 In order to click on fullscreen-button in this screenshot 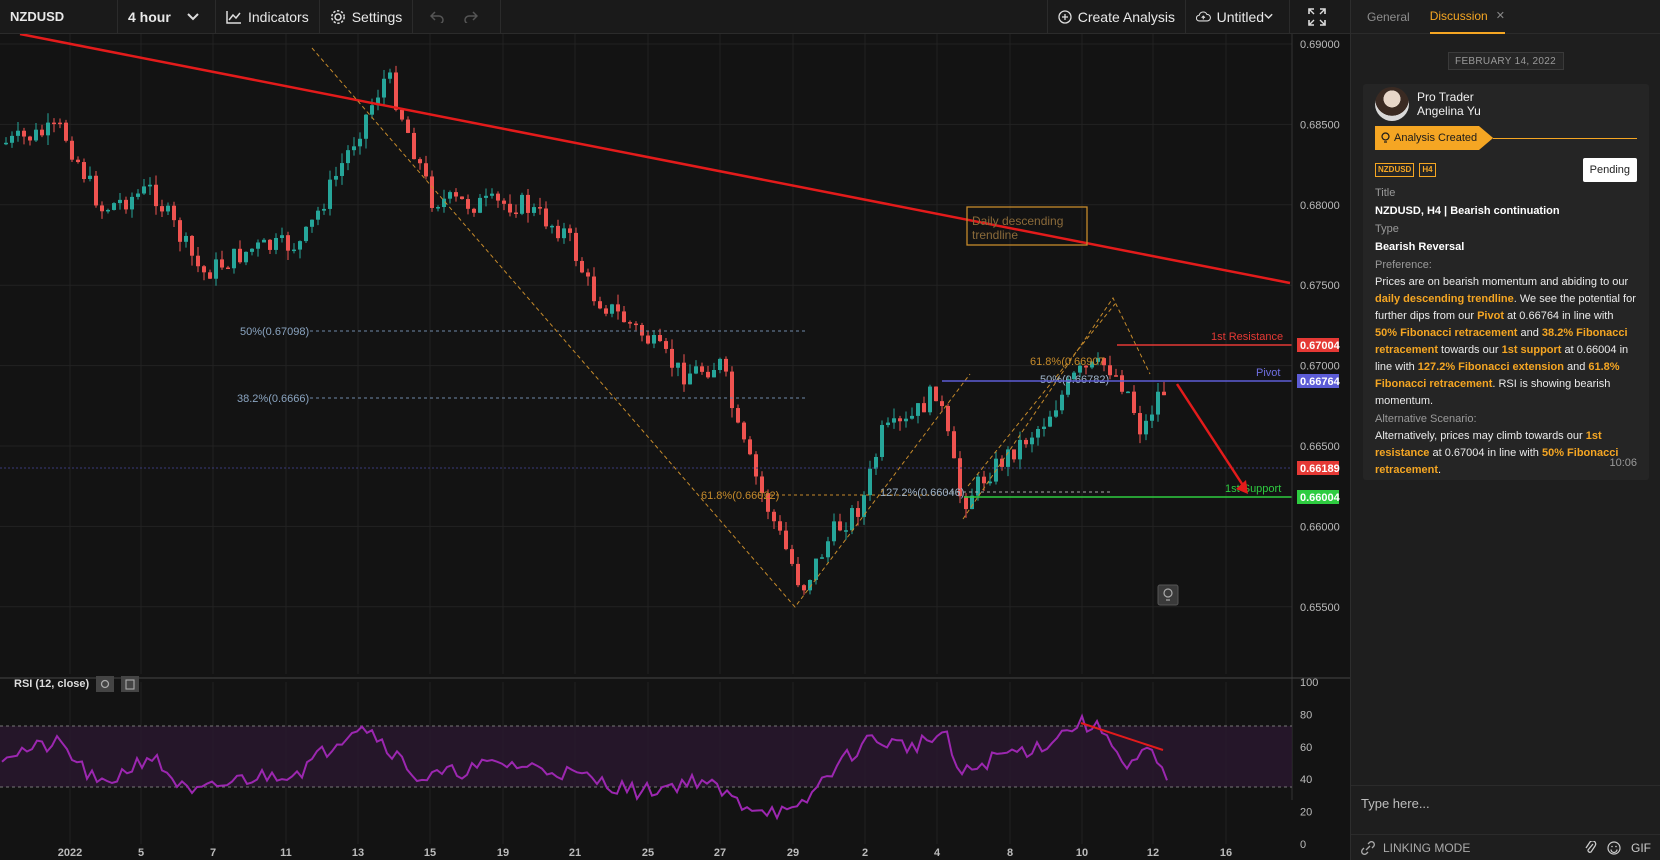, I will do `click(1320, 17)`.